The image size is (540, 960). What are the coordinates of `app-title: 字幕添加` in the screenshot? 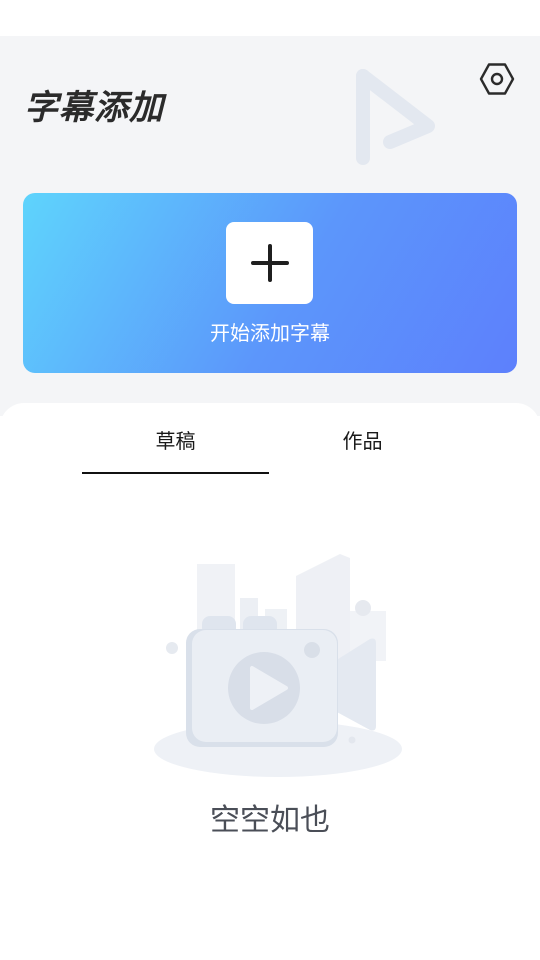 It's located at (94, 108).